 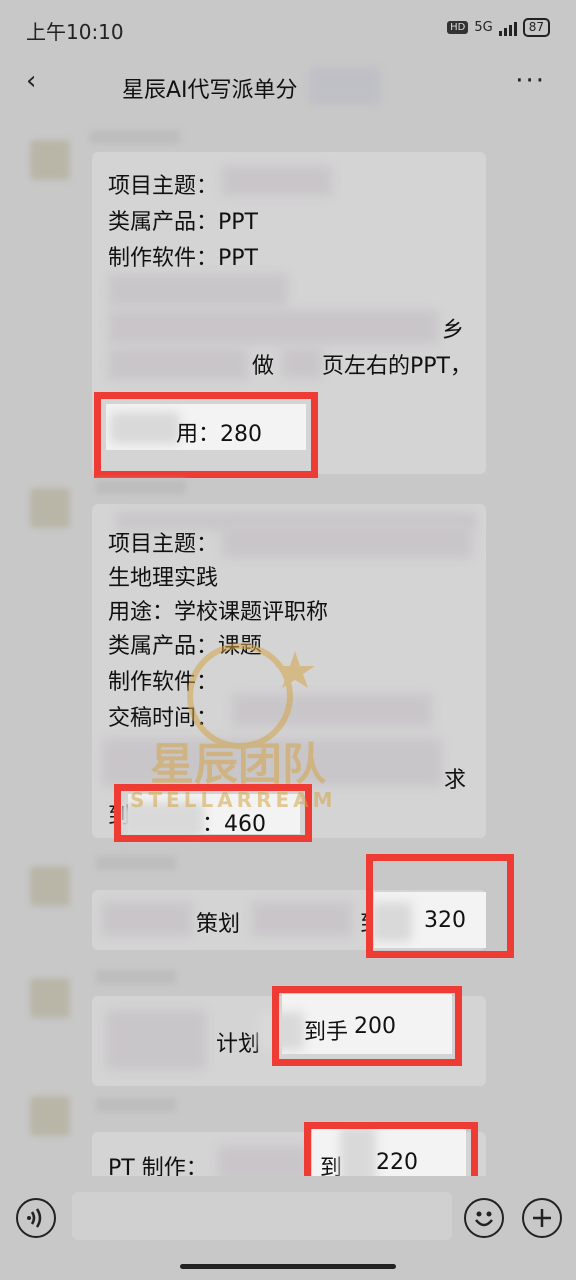 I want to click on voice-icon, so click(x=36, y=1218).